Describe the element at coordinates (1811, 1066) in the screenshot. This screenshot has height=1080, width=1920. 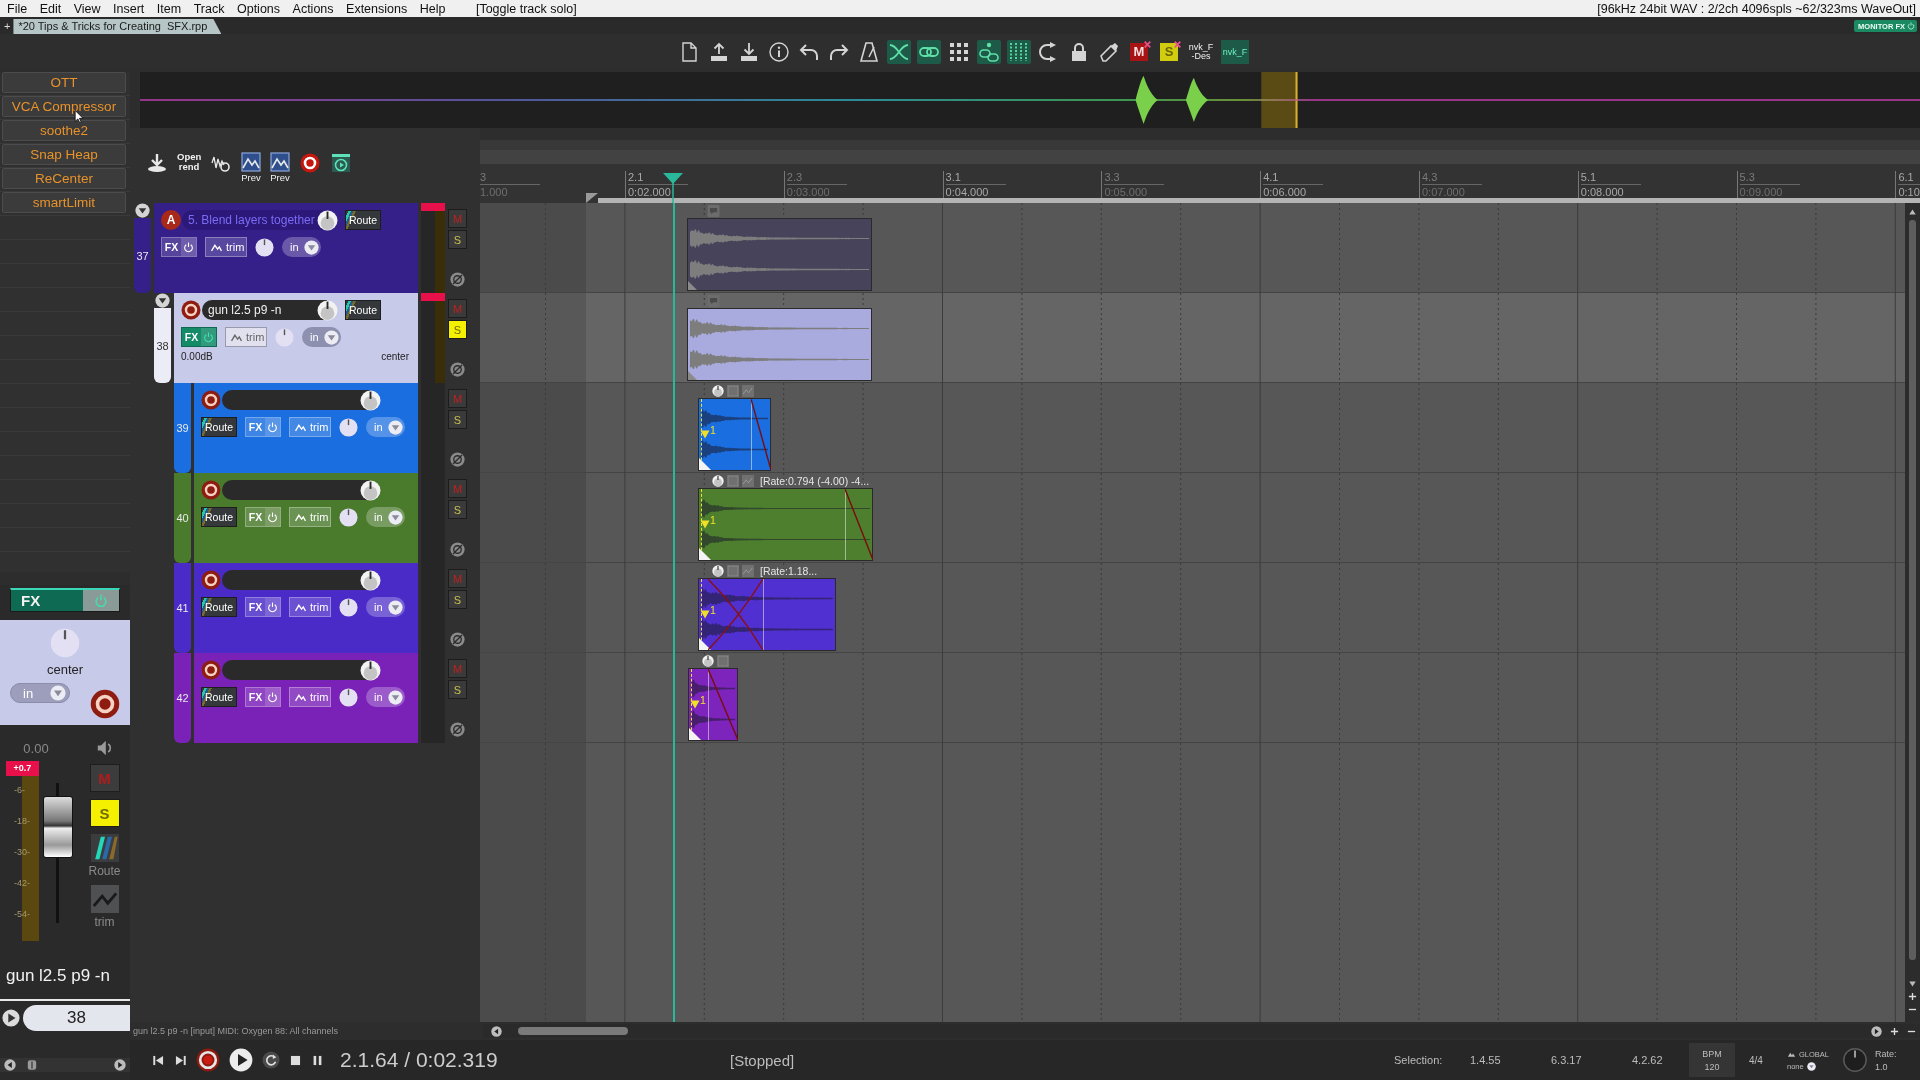
I see `dropdown-arrow-icon` at that location.